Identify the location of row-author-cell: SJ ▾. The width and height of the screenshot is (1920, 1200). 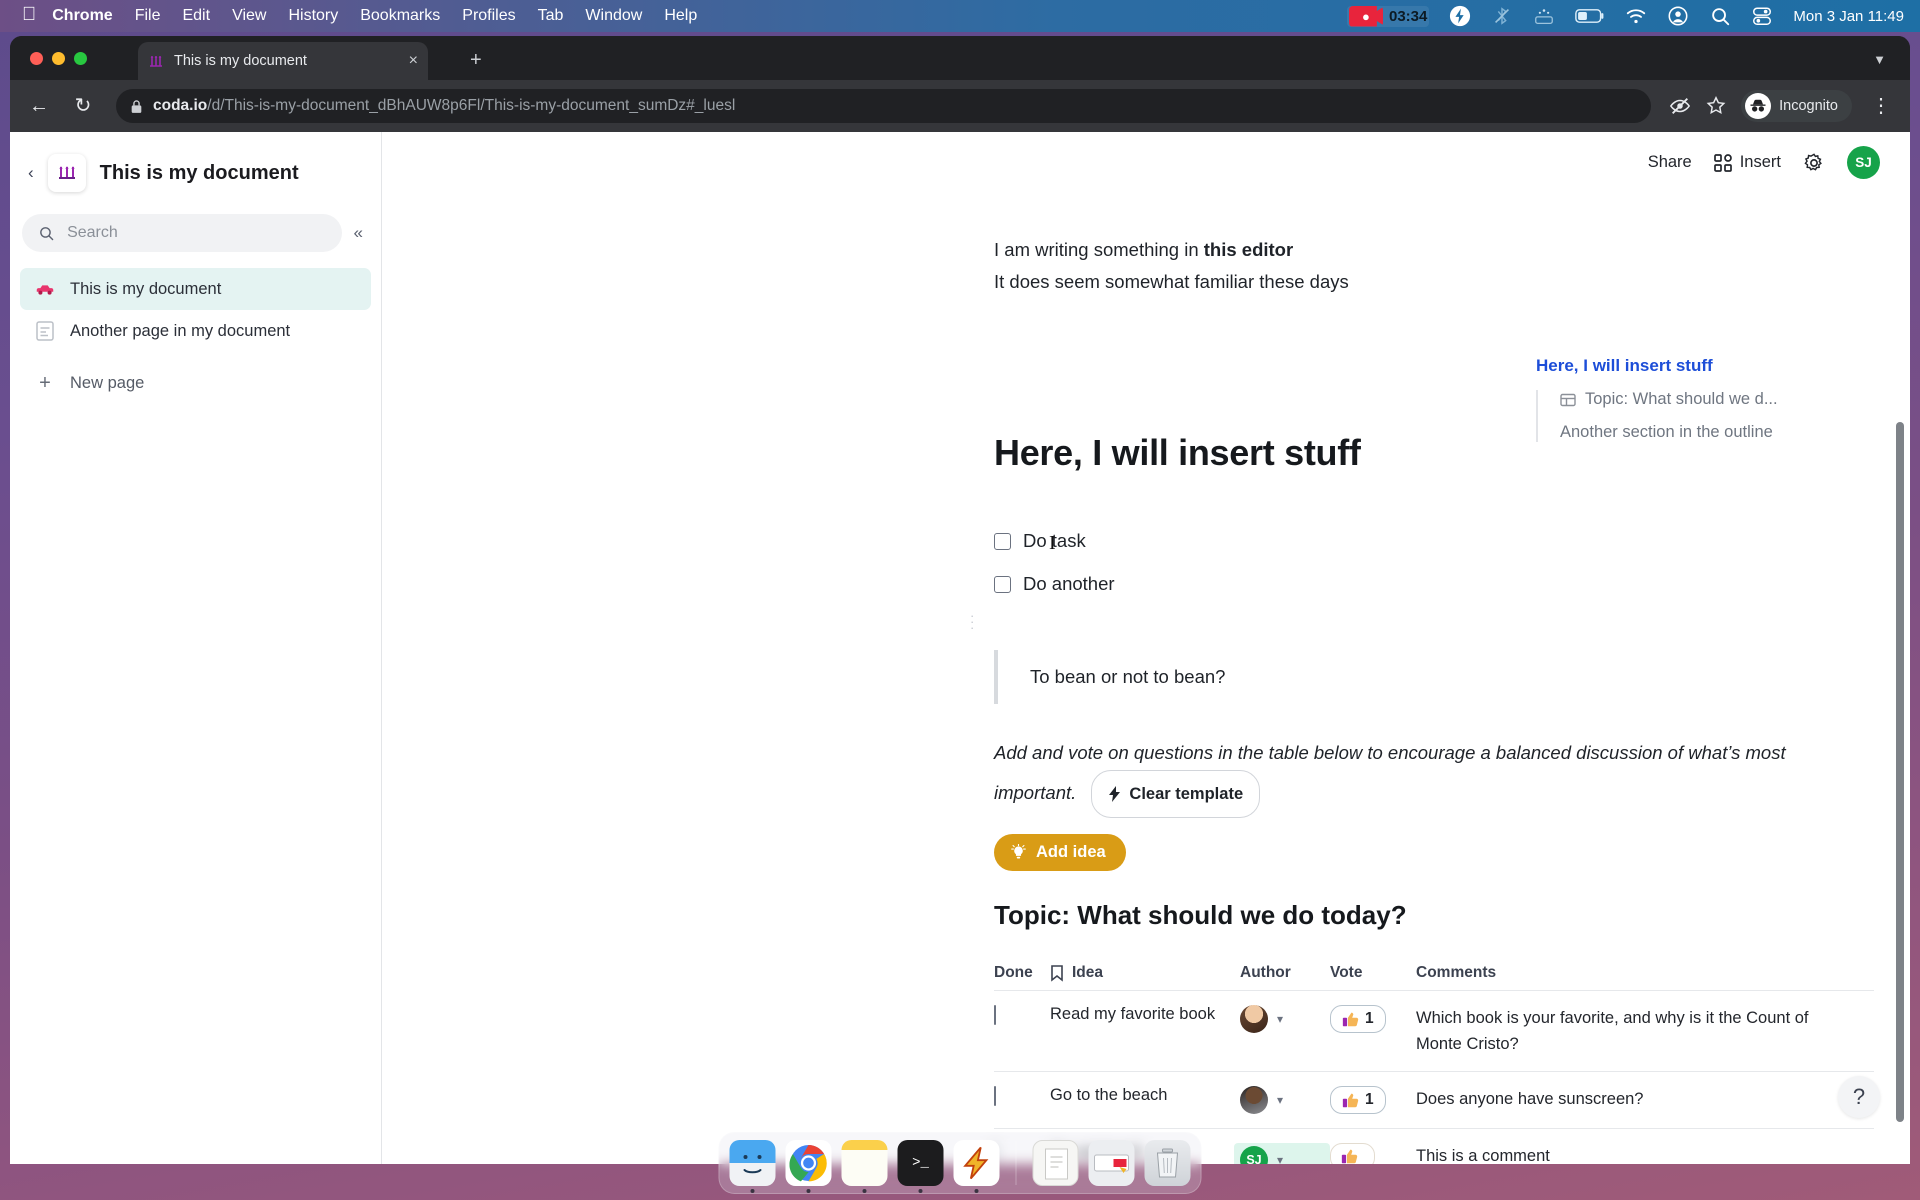
(1282, 1153).